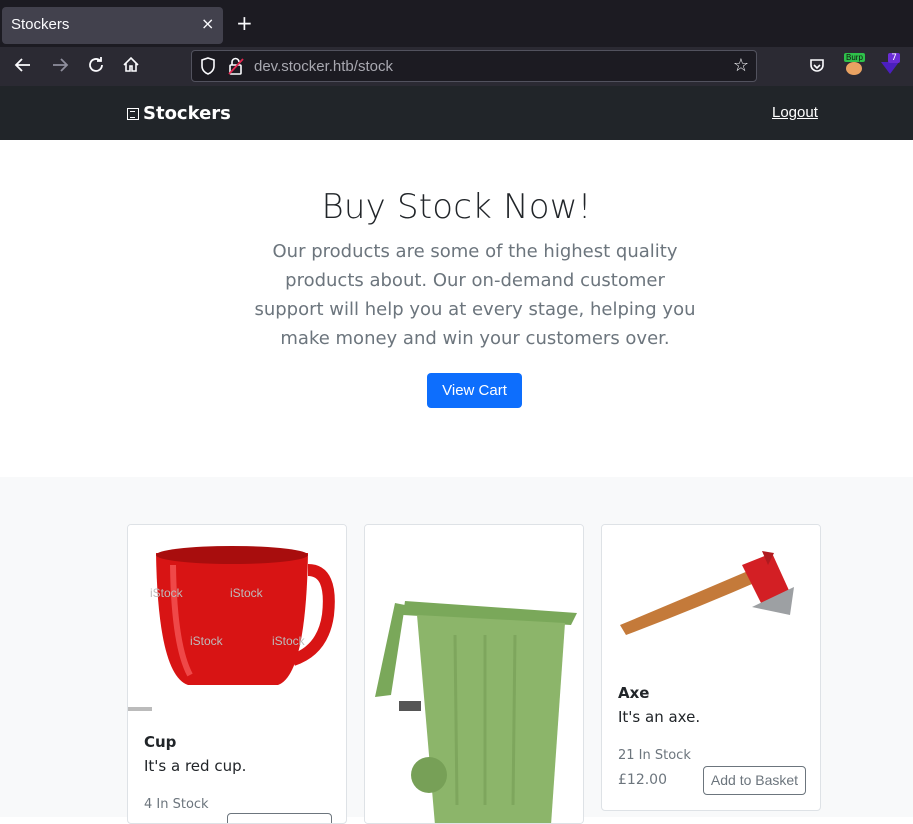  I want to click on browser-tab: Stockers ×, so click(112, 25).